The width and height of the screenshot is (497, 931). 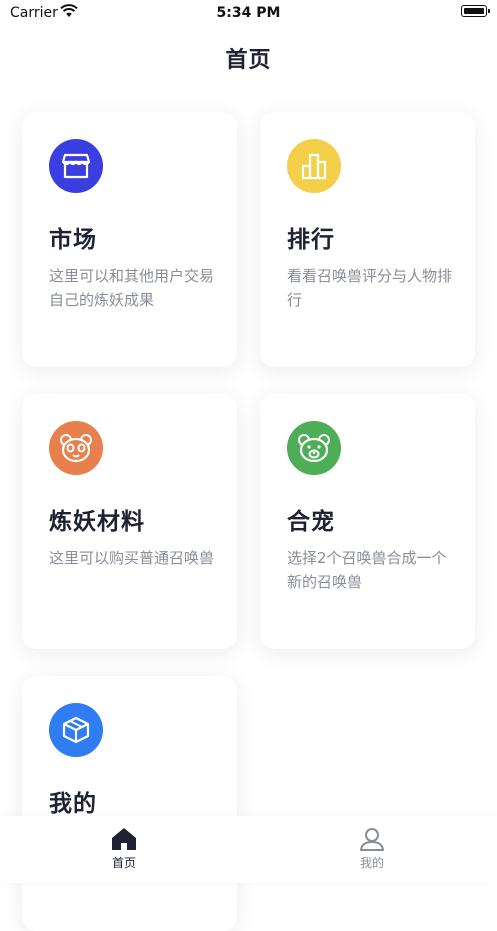 What do you see at coordinates (76, 730) in the screenshot?
I see `box-icon` at bounding box center [76, 730].